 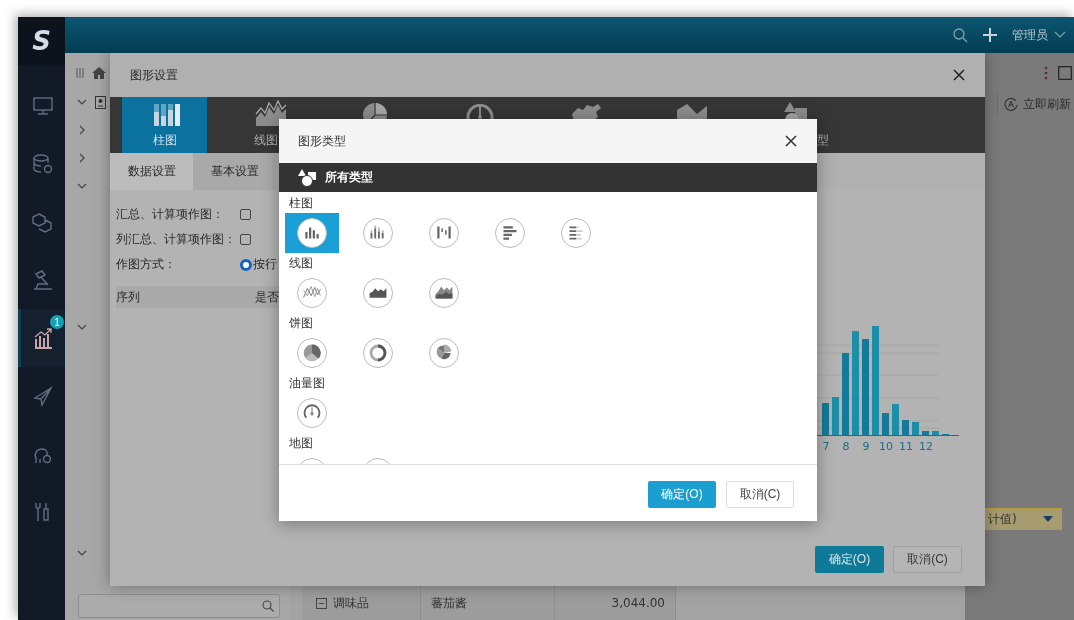 What do you see at coordinates (154, 75) in the screenshot?
I see `dialog-title: 图形设置` at bounding box center [154, 75].